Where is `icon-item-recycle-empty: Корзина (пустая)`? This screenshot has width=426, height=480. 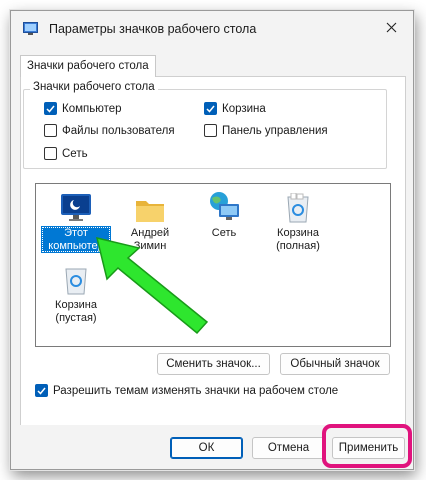
icon-item-recycle-empty: Корзина (пустая) is located at coordinates (76, 293).